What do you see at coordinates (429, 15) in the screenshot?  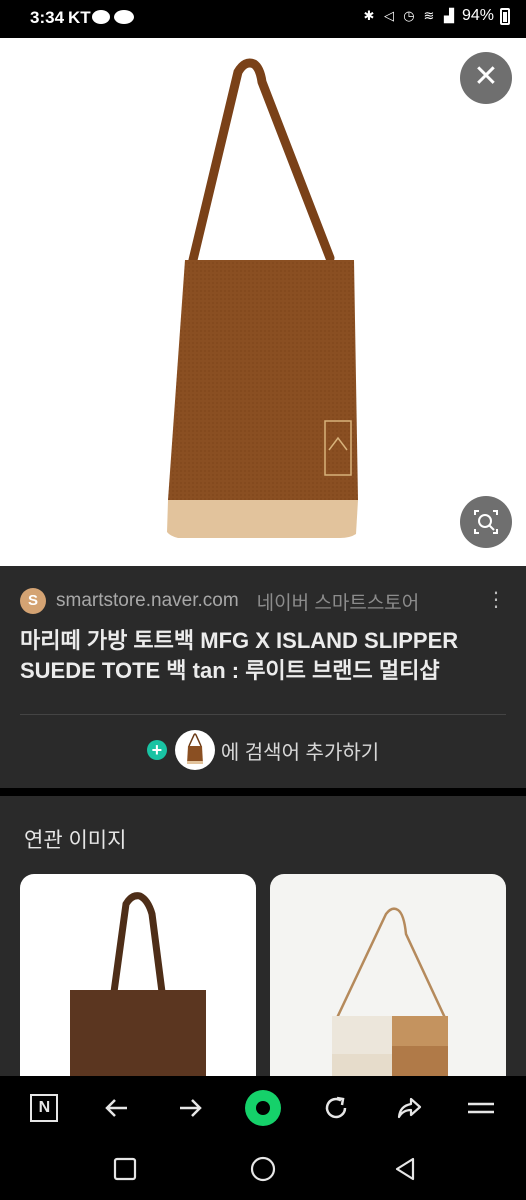 I see `wifi-icon: ≋` at bounding box center [429, 15].